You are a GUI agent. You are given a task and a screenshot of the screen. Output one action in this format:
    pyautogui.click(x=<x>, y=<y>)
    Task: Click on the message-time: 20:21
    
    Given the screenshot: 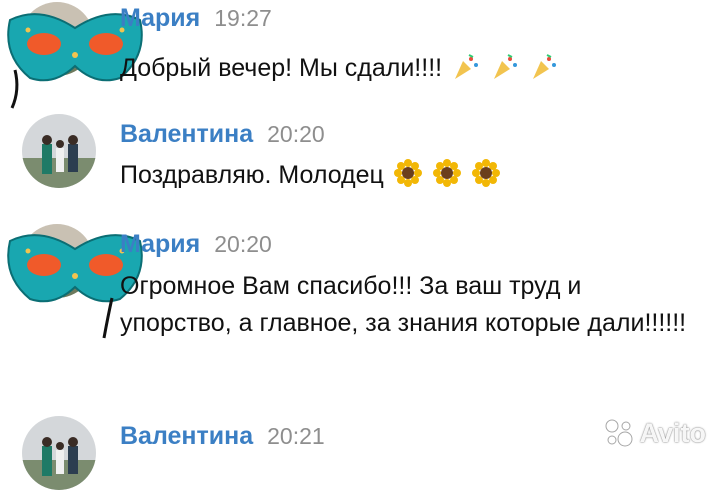 What is the action you would take?
    pyautogui.click(x=296, y=436)
    